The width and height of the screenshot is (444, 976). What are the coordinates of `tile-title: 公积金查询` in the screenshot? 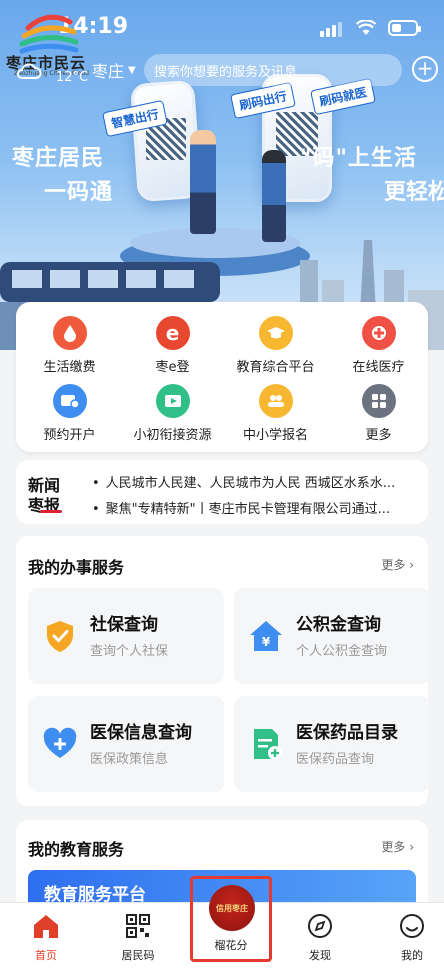 It's located at (338, 625).